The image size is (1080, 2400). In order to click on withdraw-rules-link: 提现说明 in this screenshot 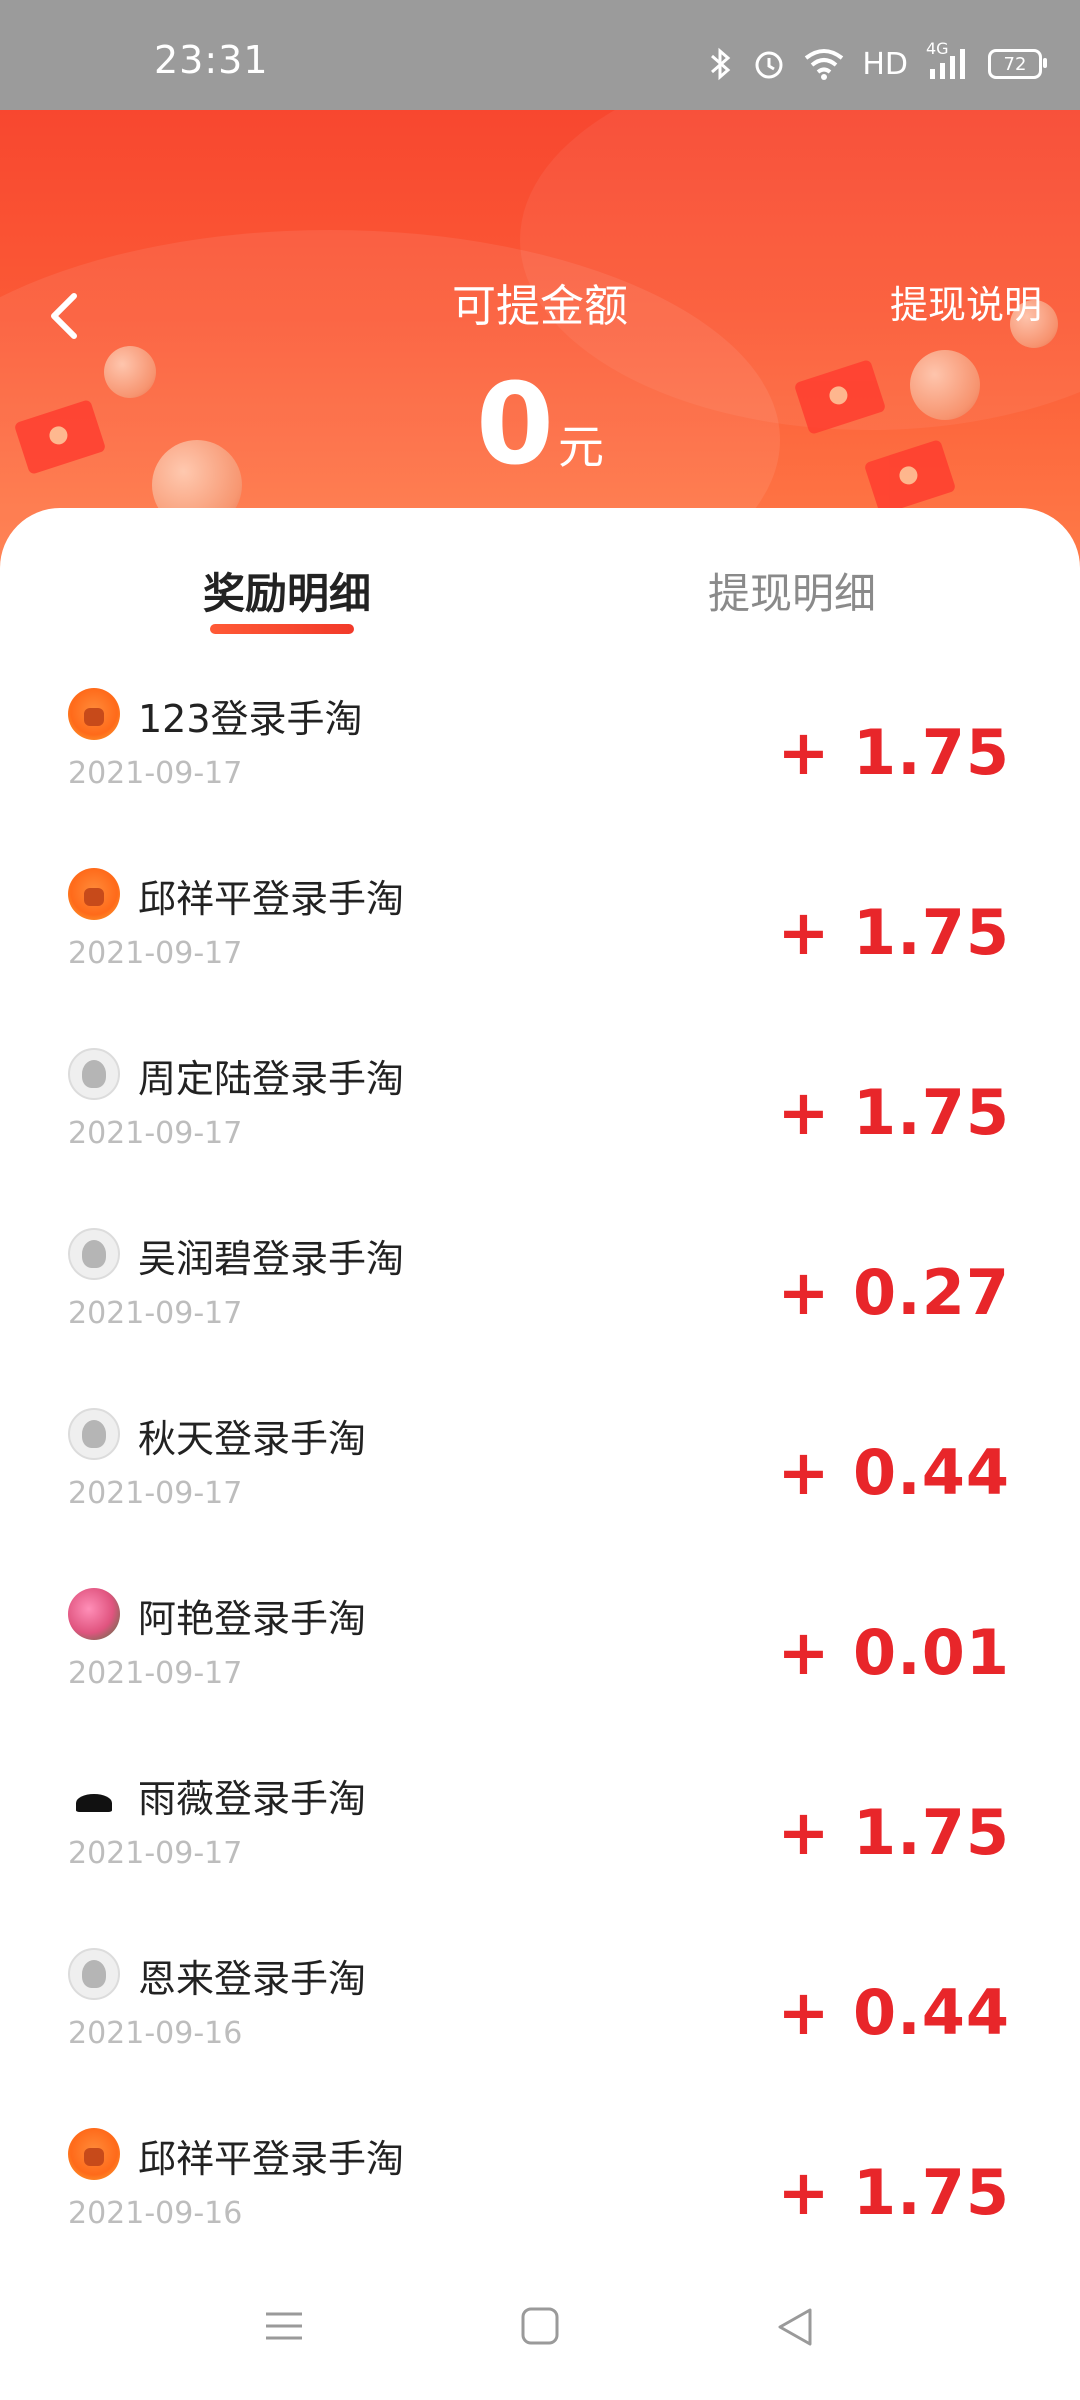, I will do `click(966, 301)`.